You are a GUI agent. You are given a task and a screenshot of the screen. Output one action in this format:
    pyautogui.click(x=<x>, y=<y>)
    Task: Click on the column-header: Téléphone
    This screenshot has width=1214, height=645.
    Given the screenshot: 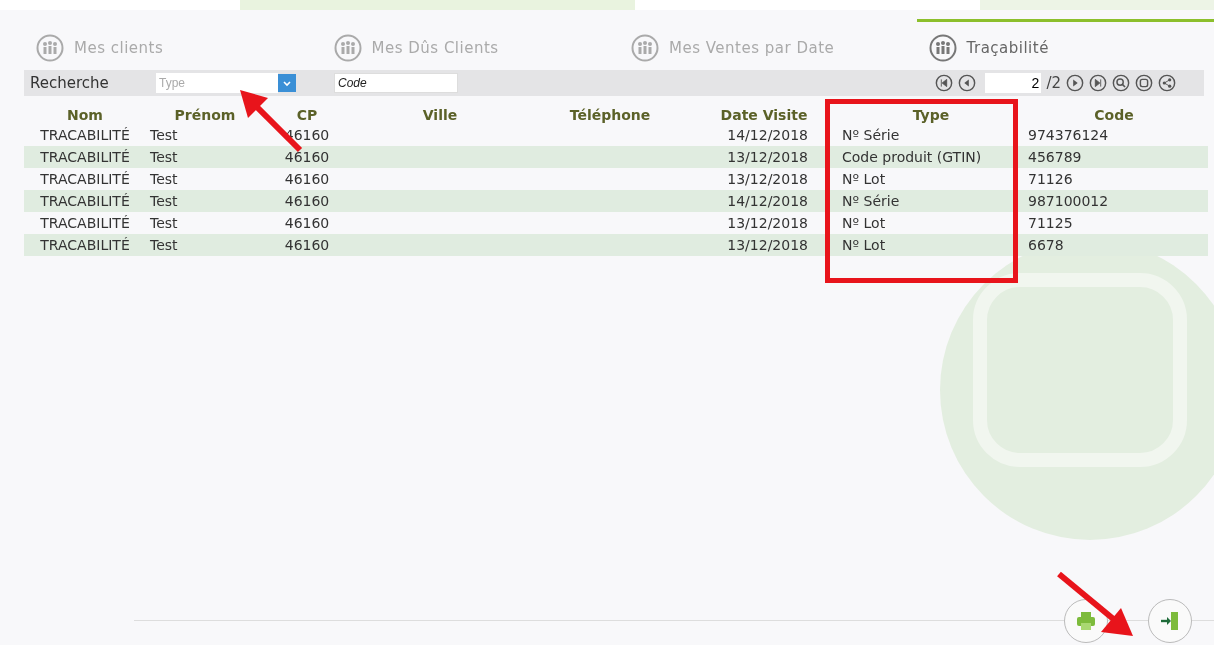 What is the action you would take?
    pyautogui.click(x=610, y=115)
    